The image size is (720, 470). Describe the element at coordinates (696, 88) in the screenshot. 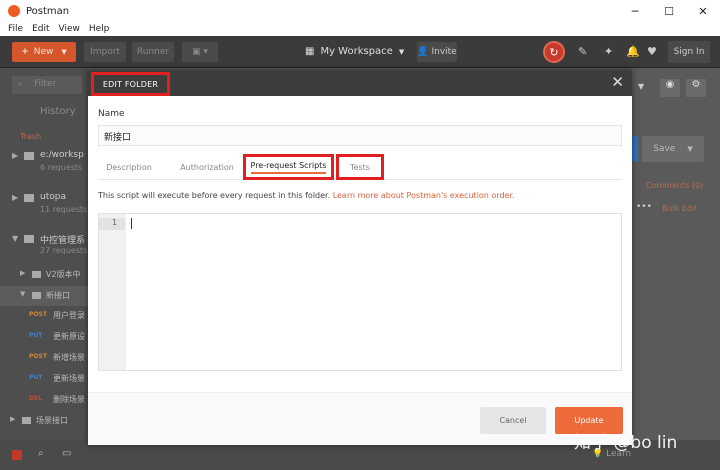

I see `gear-icon: ⚙` at that location.